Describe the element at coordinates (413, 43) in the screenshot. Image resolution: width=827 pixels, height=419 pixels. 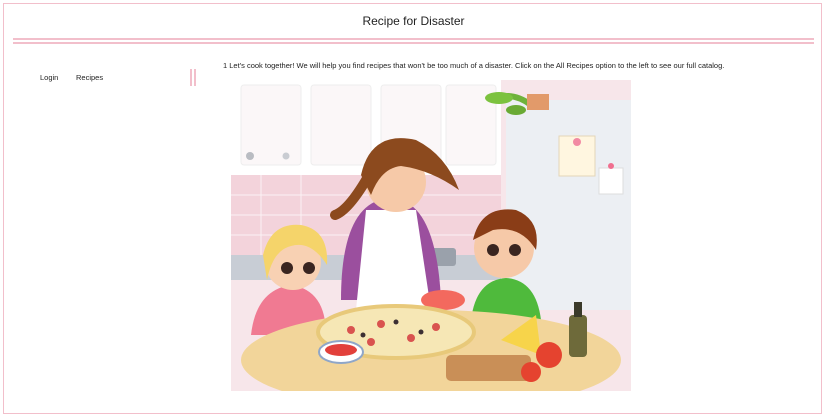
I see `header-divider-bottom` at that location.